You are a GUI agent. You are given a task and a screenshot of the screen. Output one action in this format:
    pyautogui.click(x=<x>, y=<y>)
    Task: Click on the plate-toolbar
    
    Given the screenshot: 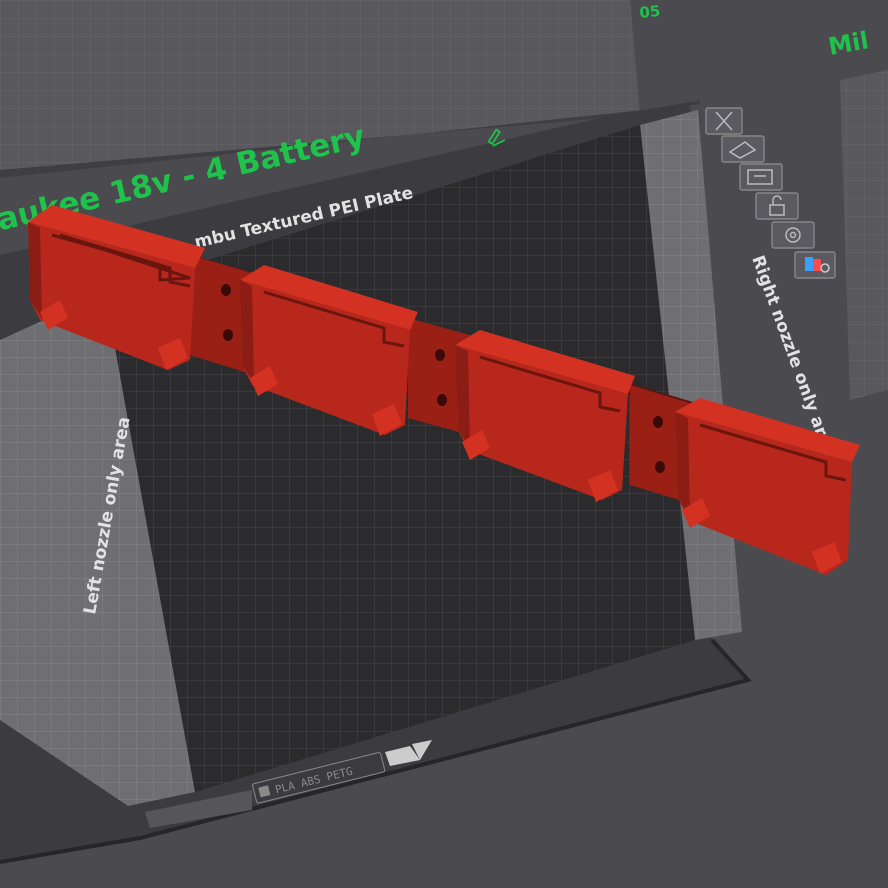 What is the action you would take?
    pyautogui.click(x=770, y=193)
    